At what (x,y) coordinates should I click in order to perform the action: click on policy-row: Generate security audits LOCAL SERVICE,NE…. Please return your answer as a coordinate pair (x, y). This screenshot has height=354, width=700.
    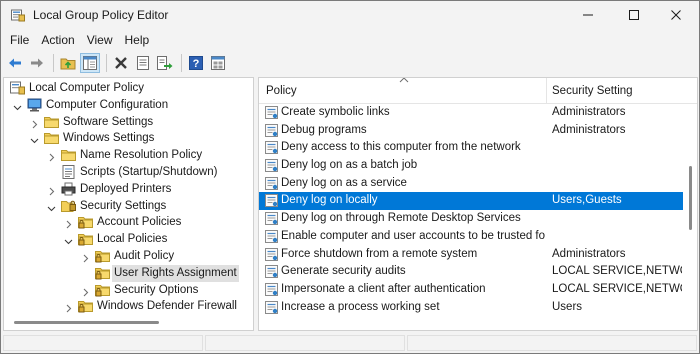
    Looking at the image, I should click on (471, 272).